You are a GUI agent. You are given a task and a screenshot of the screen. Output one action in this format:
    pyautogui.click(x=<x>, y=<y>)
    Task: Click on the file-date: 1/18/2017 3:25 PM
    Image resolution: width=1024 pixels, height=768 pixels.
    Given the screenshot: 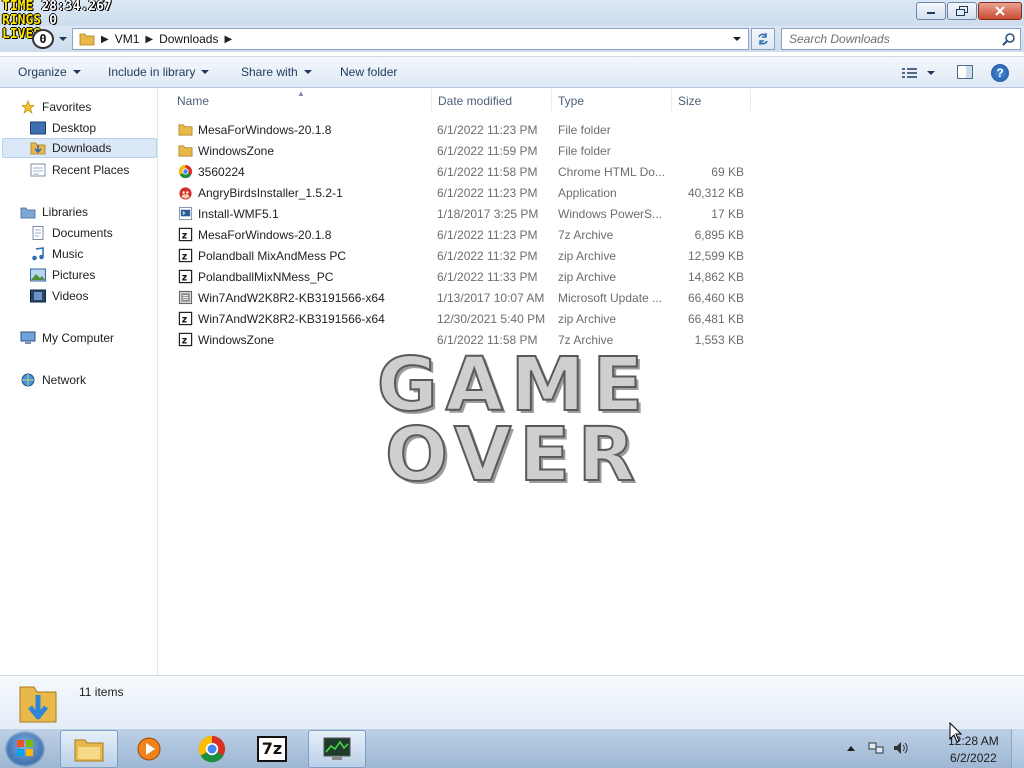 What is the action you would take?
    pyautogui.click(x=488, y=214)
    